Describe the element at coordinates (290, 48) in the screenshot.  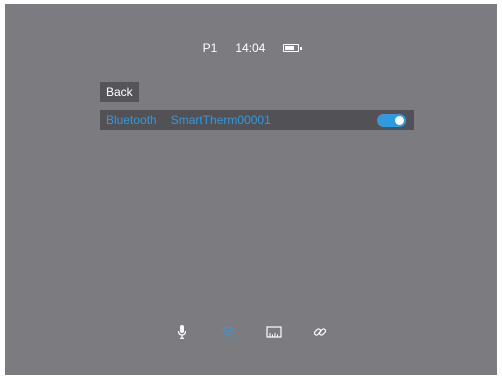
I see `battery-fill` at that location.